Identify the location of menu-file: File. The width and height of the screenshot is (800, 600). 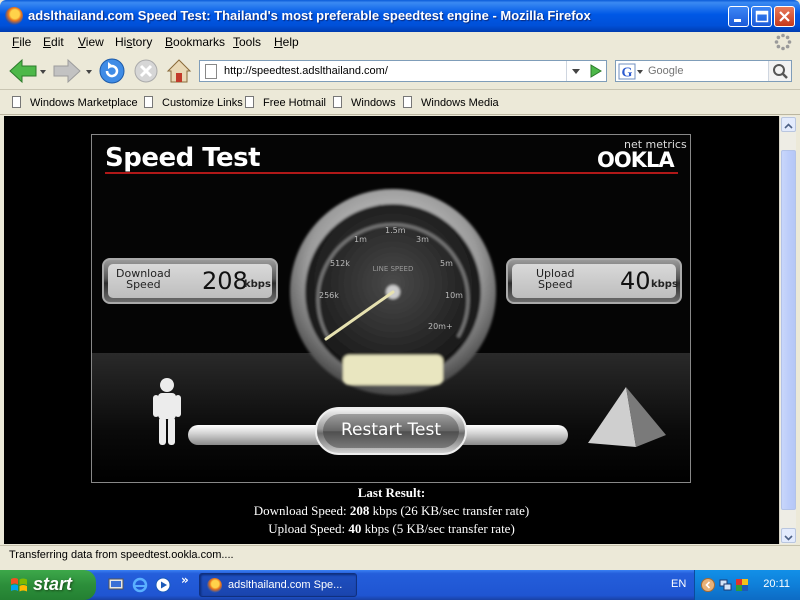
(21, 42).